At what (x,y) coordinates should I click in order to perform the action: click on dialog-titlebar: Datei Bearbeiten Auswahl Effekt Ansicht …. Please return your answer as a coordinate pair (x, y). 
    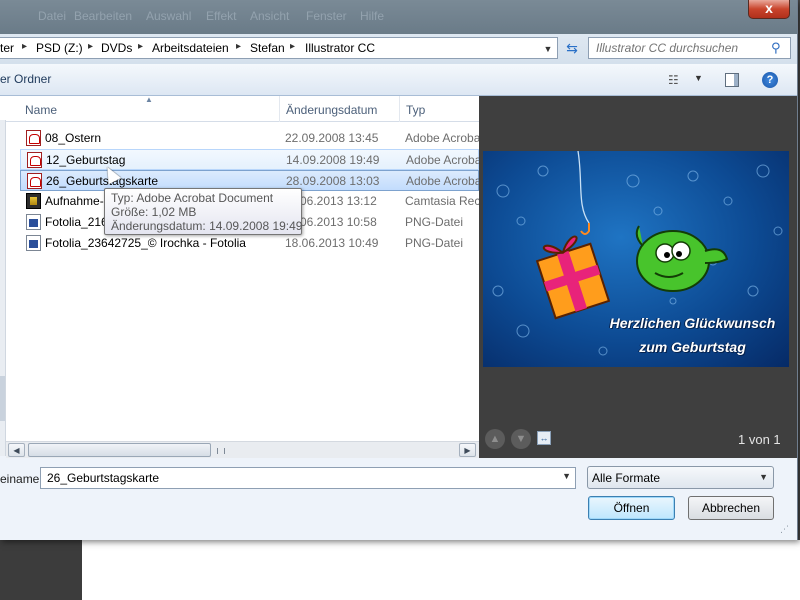
    Looking at the image, I should click on (398, 17).